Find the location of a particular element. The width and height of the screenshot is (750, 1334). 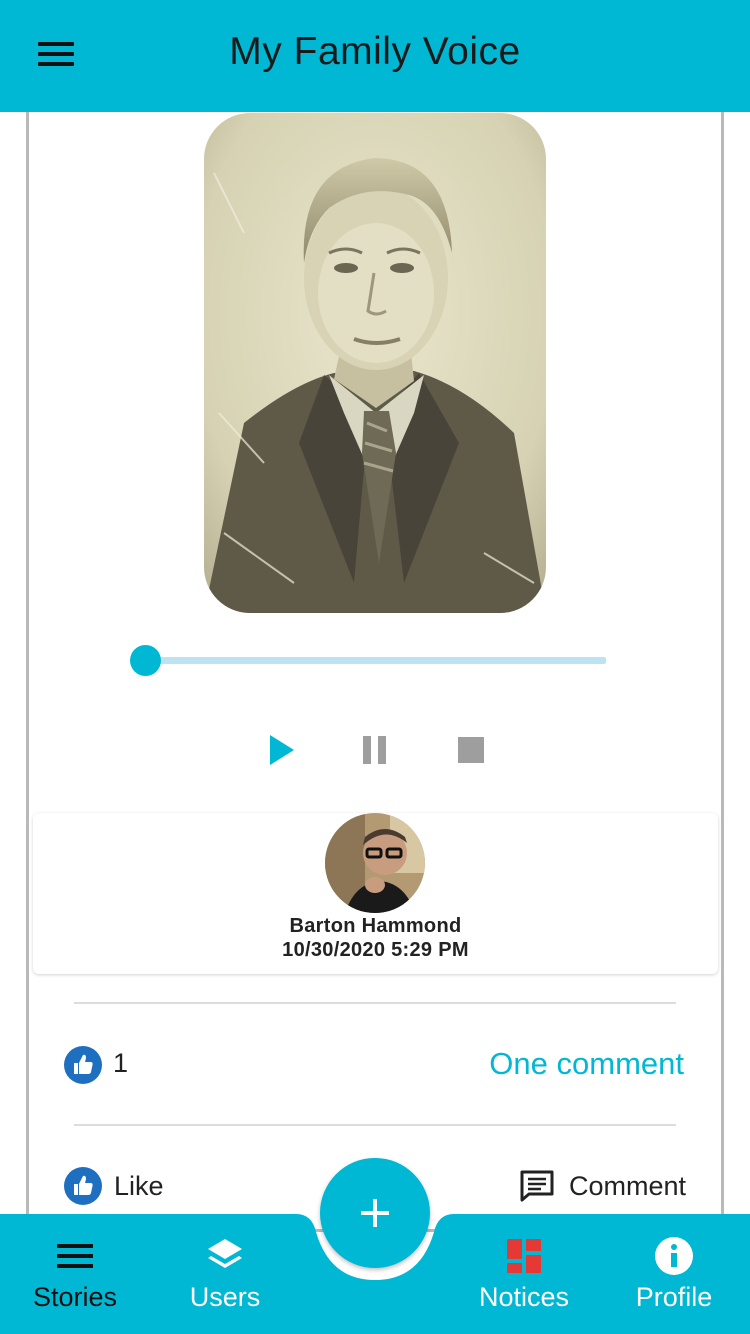

like-count: 1 is located at coordinates (121, 1063).